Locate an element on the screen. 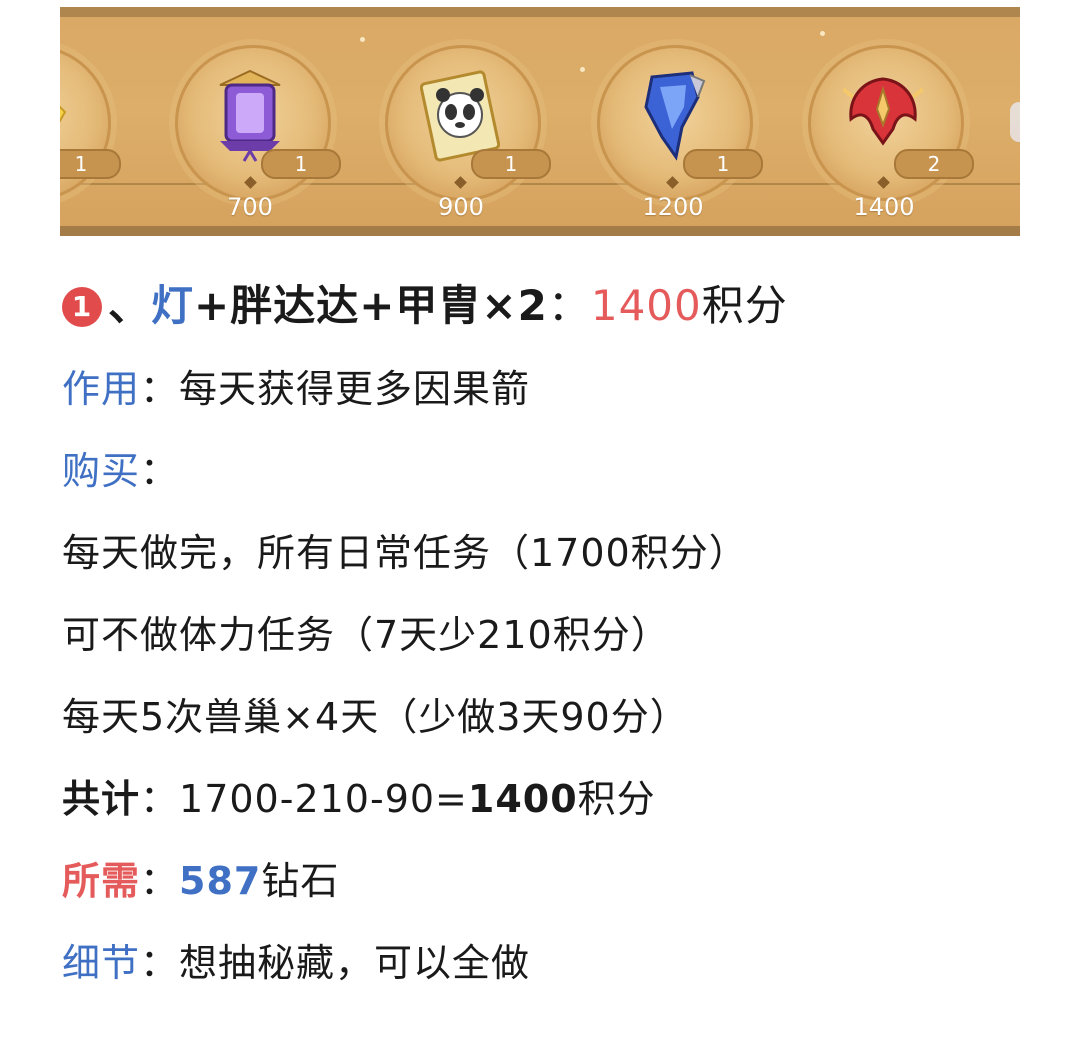 Image resolution: width=1080 pixels, height=1050 pixels. heading-item-lantern: 灯 is located at coordinates (173, 305).